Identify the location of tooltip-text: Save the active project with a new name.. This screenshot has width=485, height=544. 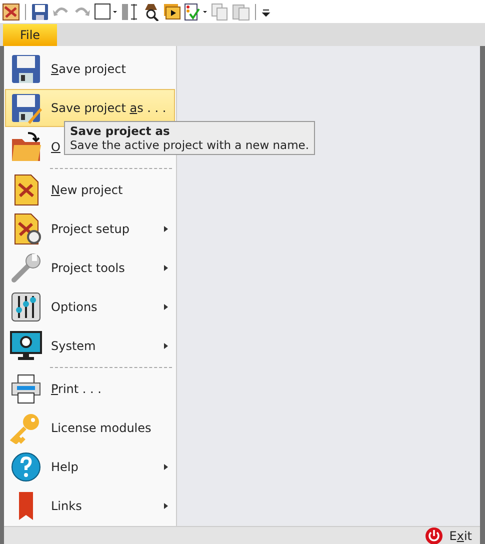
(190, 145).